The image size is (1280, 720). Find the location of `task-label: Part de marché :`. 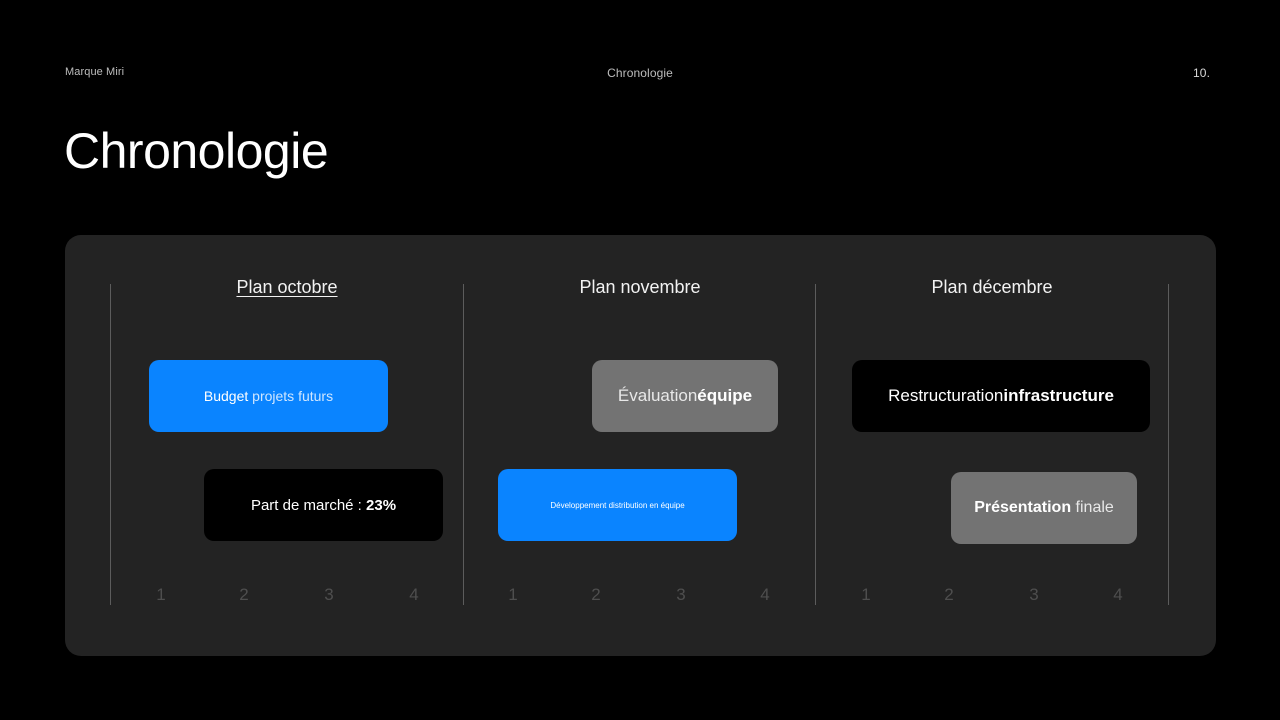

task-label: Part de marché : is located at coordinates (308, 505).